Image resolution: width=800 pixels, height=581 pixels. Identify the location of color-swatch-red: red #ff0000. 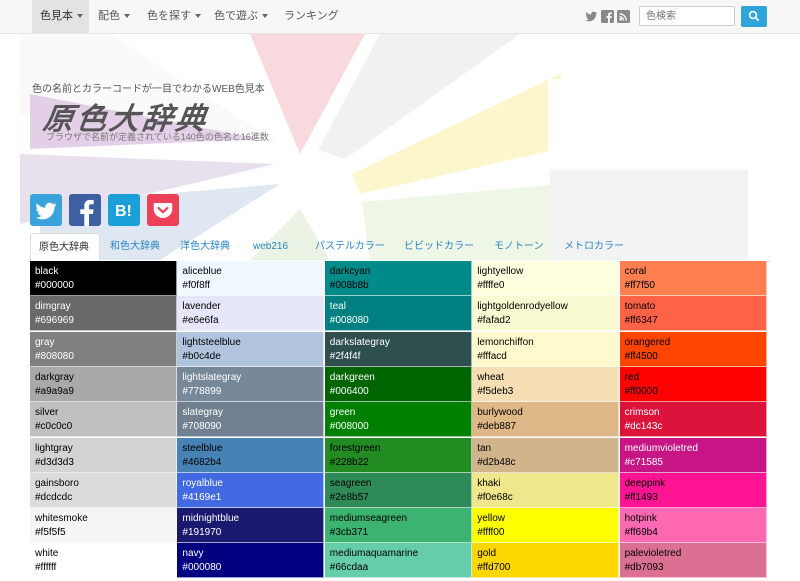
(693, 384).